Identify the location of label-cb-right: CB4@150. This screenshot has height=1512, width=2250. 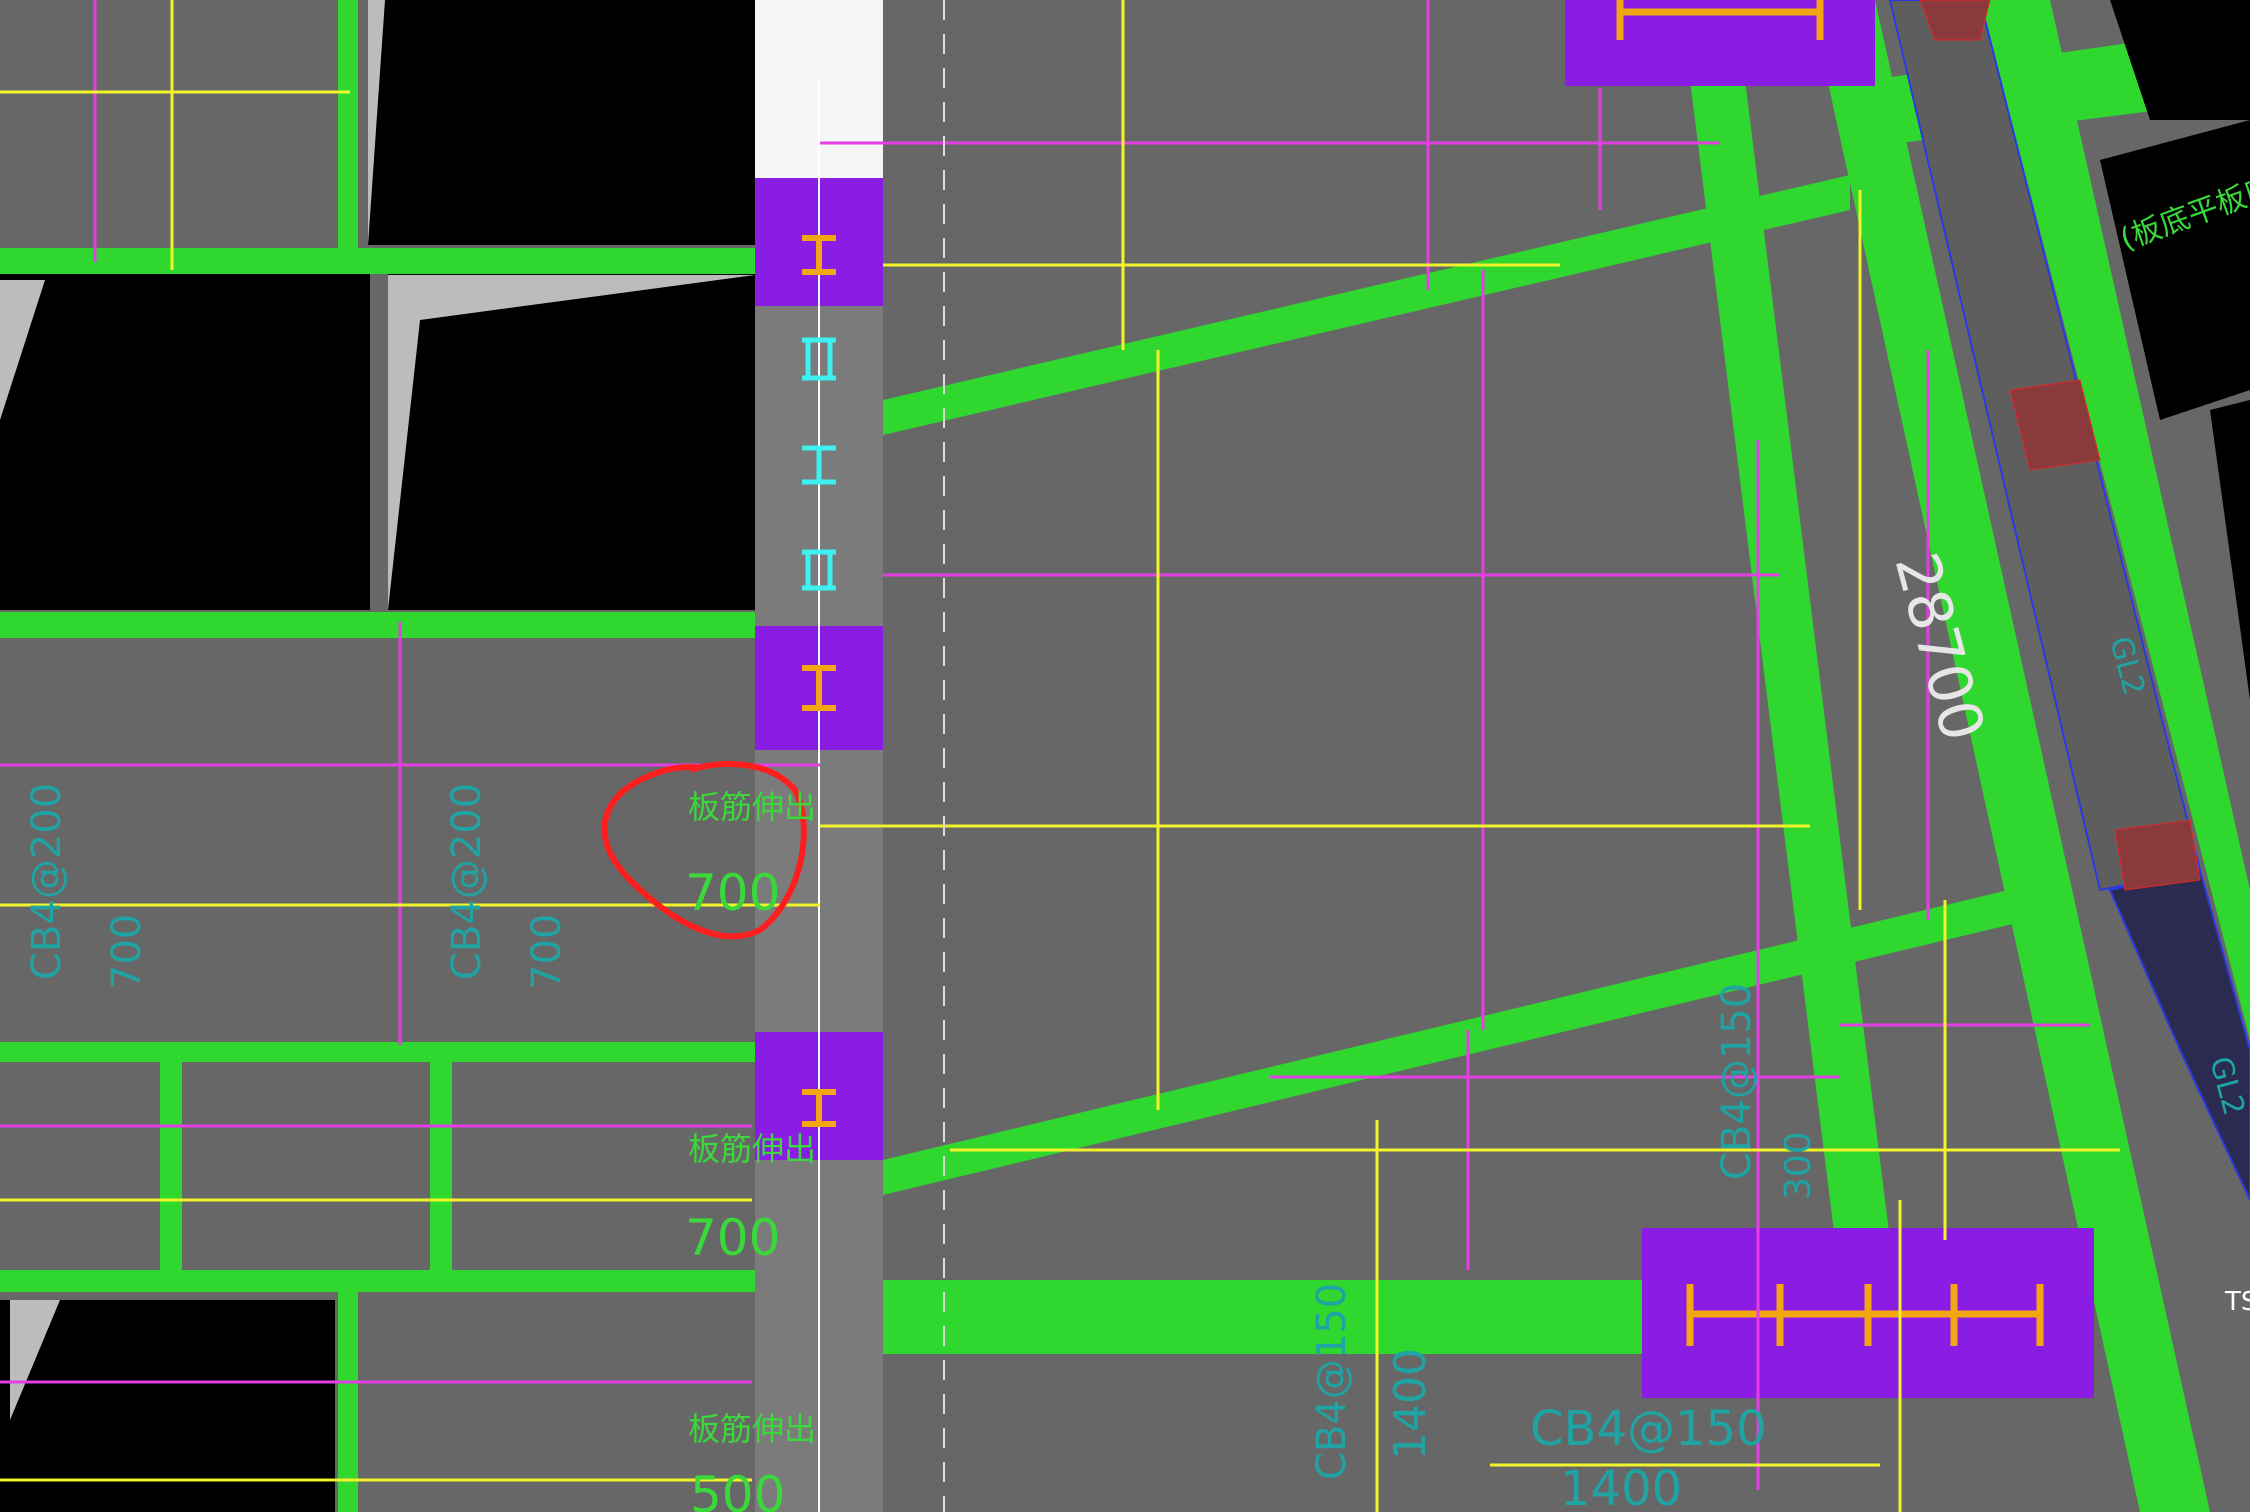
(1737, 1081).